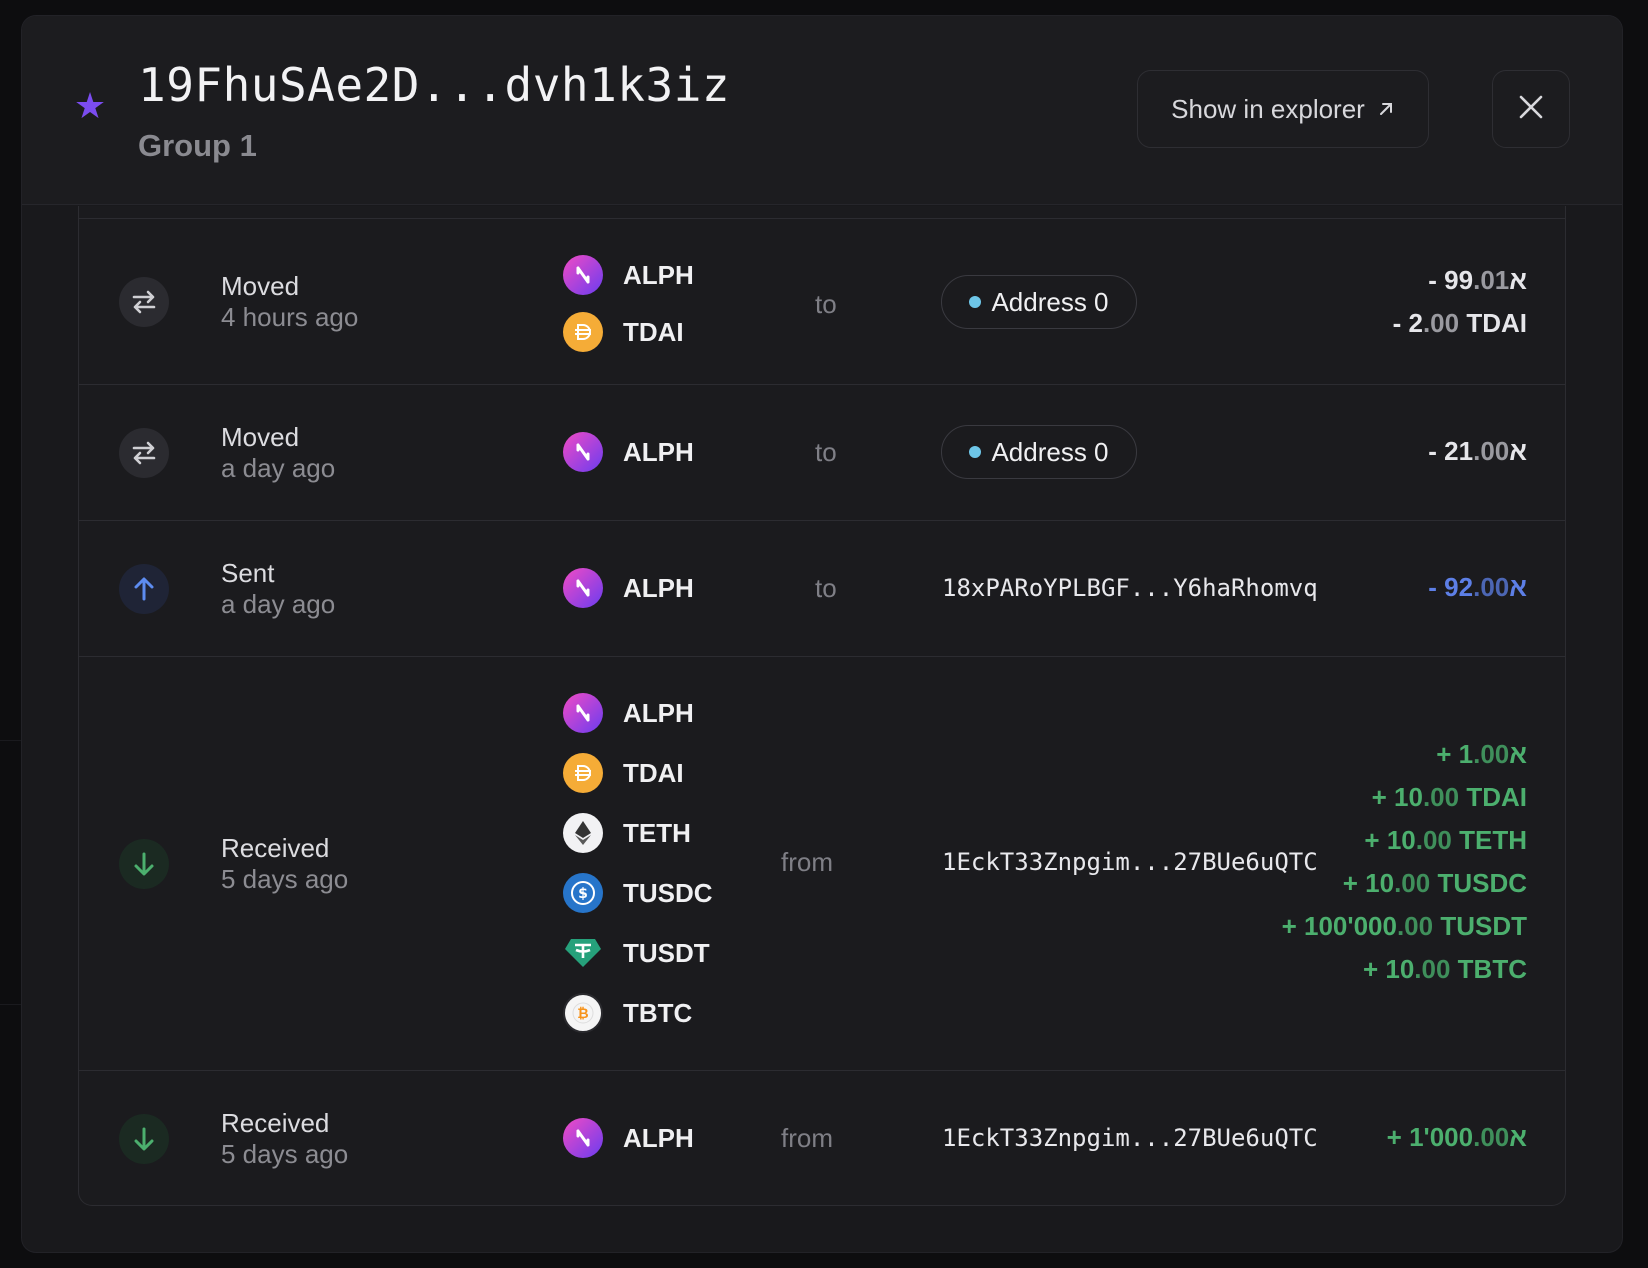 Image resolution: width=1648 pixels, height=1268 pixels. I want to click on external-arrow-icon, so click(1386, 109).